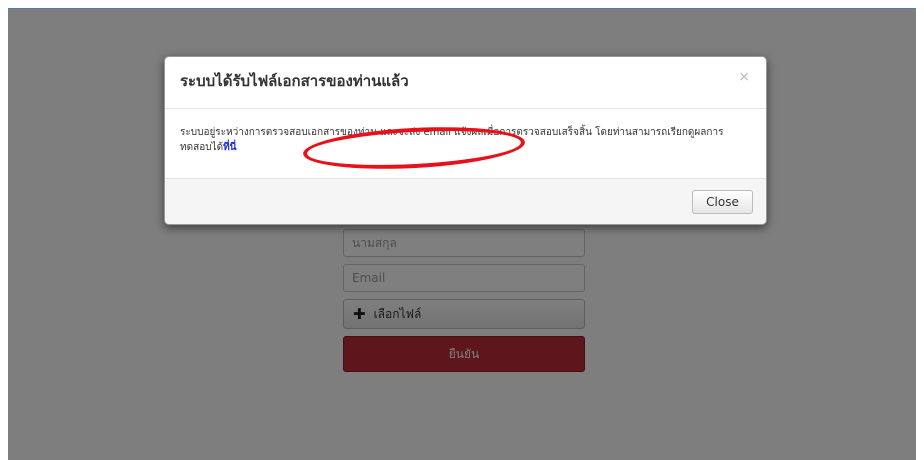 The height and width of the screenshot is (460, 924). Describe the element at coordinates (465, 83) in the screenshot. I see `modal-header: ระบบได้รับไฟล์เอกสารของท่านแล้ว ×` at that location.